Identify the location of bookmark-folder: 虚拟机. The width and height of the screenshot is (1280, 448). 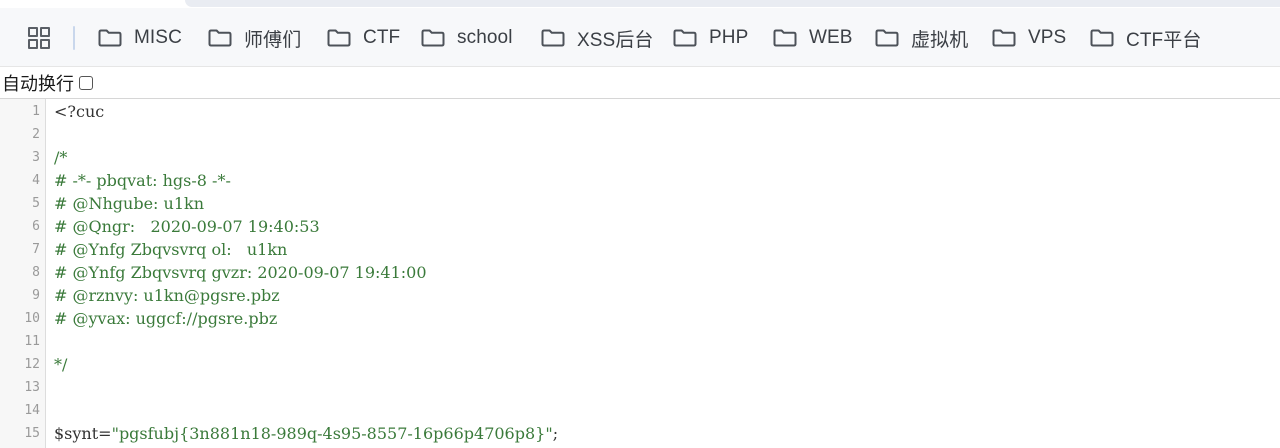
(921, 38).